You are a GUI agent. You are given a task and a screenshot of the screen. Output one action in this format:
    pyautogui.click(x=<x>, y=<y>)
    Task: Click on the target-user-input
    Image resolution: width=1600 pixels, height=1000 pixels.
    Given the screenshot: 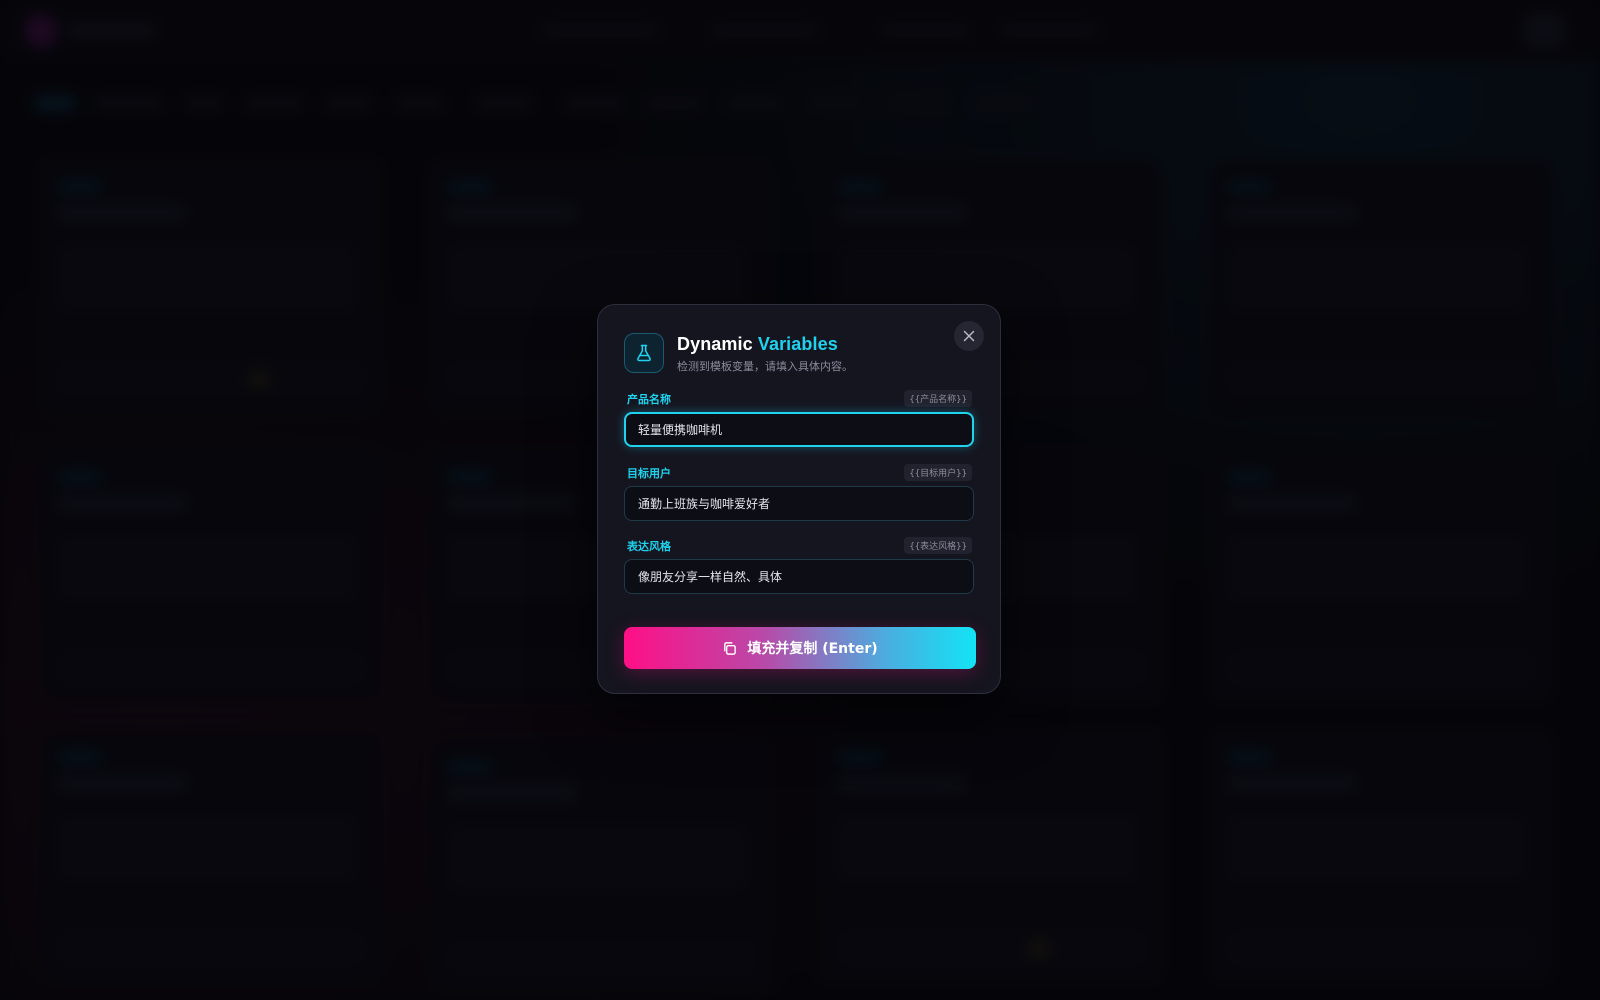 What is the action you would take?
    pyautogui.click(x=799, y=503)
    